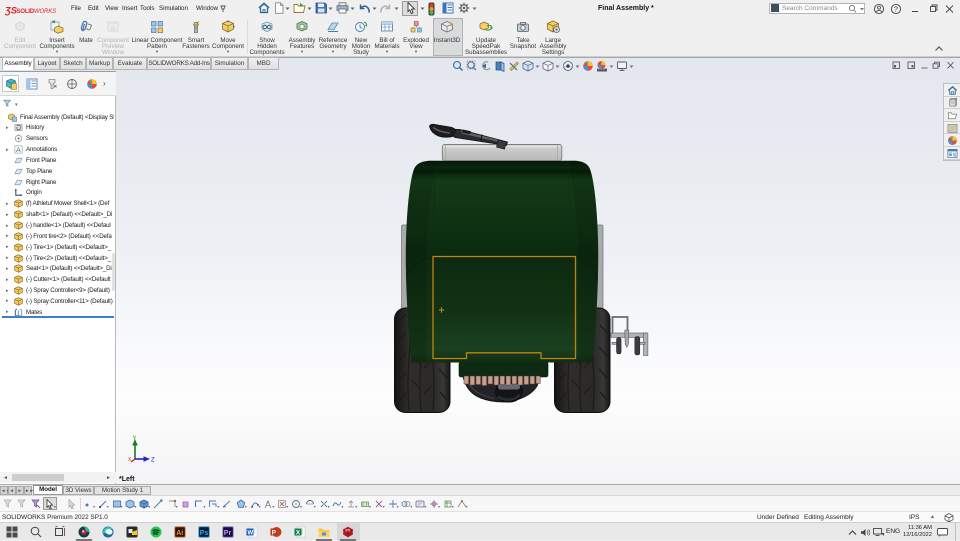 This screenshot has height=541, width=960. Describe the element at coordinates (204, 533) in the screenshot. I see `svg-text: Ps` at that location.